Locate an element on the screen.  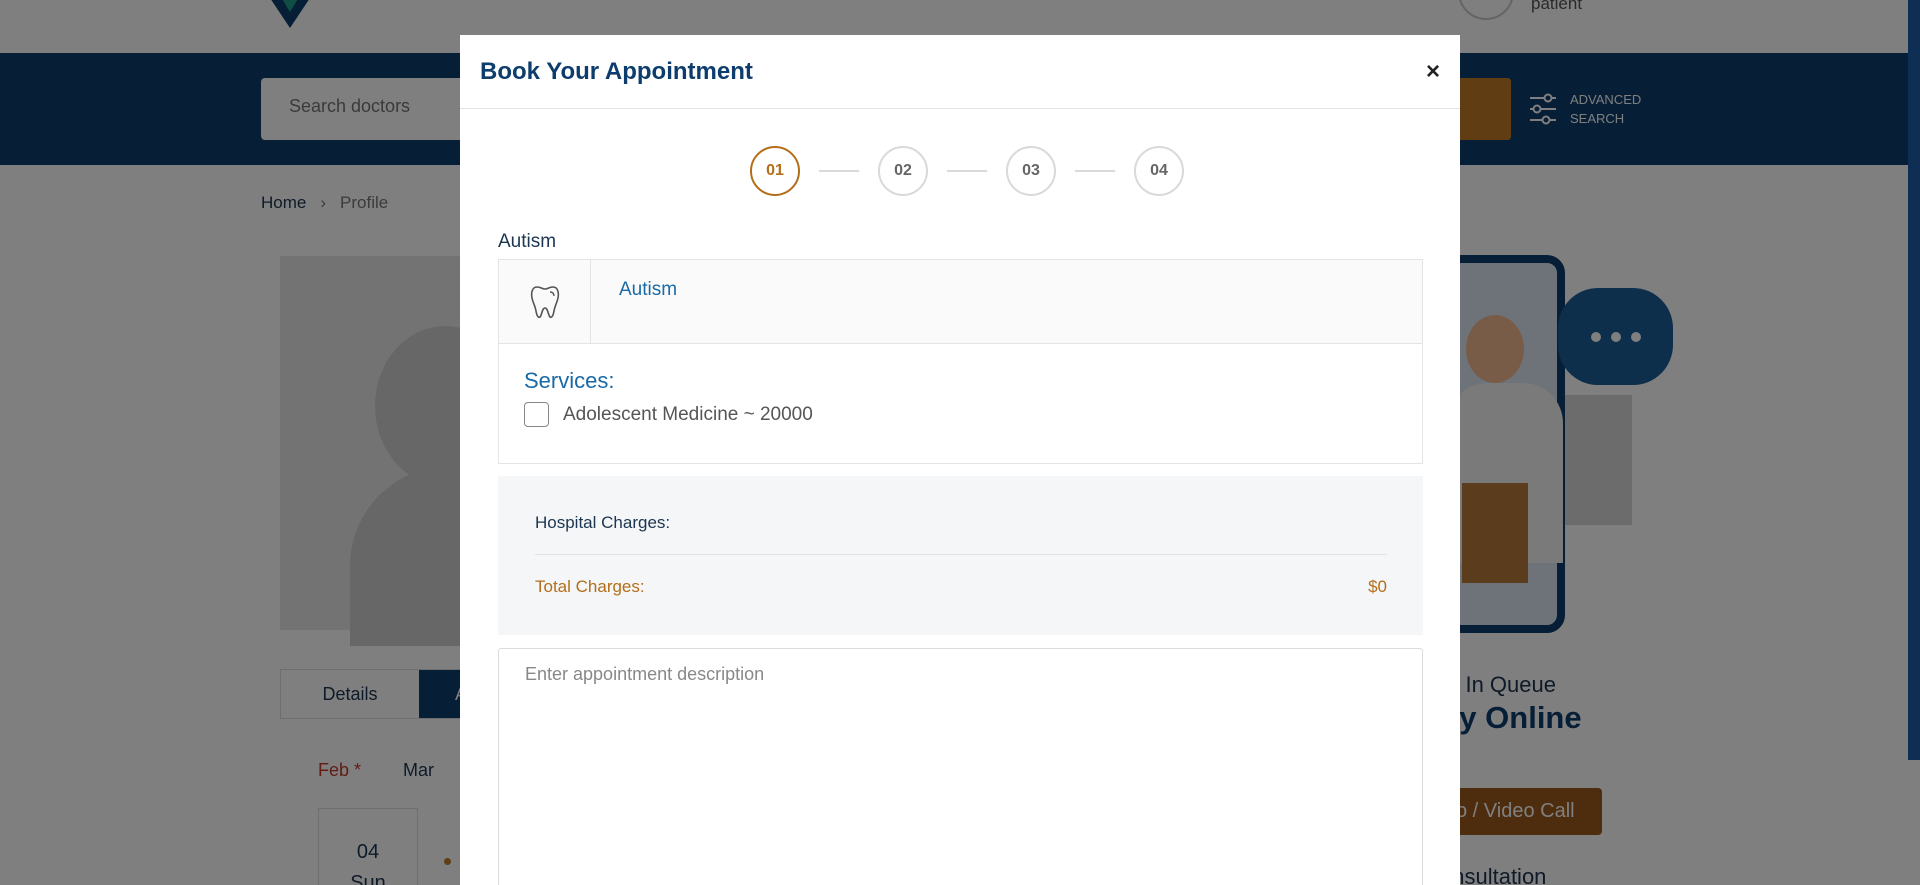
specialty-label: Autism is located at coordinates (527, 241).